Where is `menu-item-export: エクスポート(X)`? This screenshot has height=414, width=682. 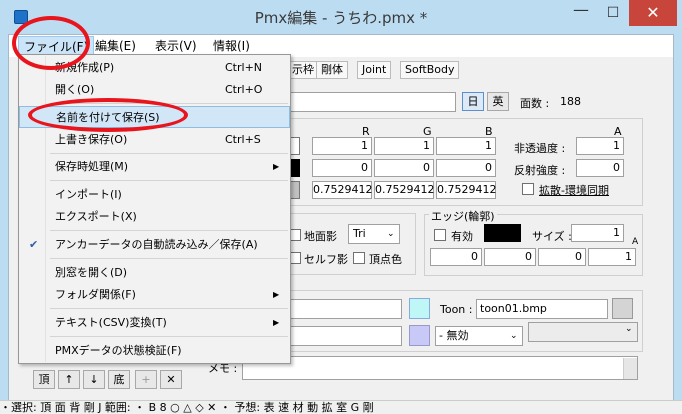
menu-item-export: エクスポート(X) is located at coordinates (154, 217).